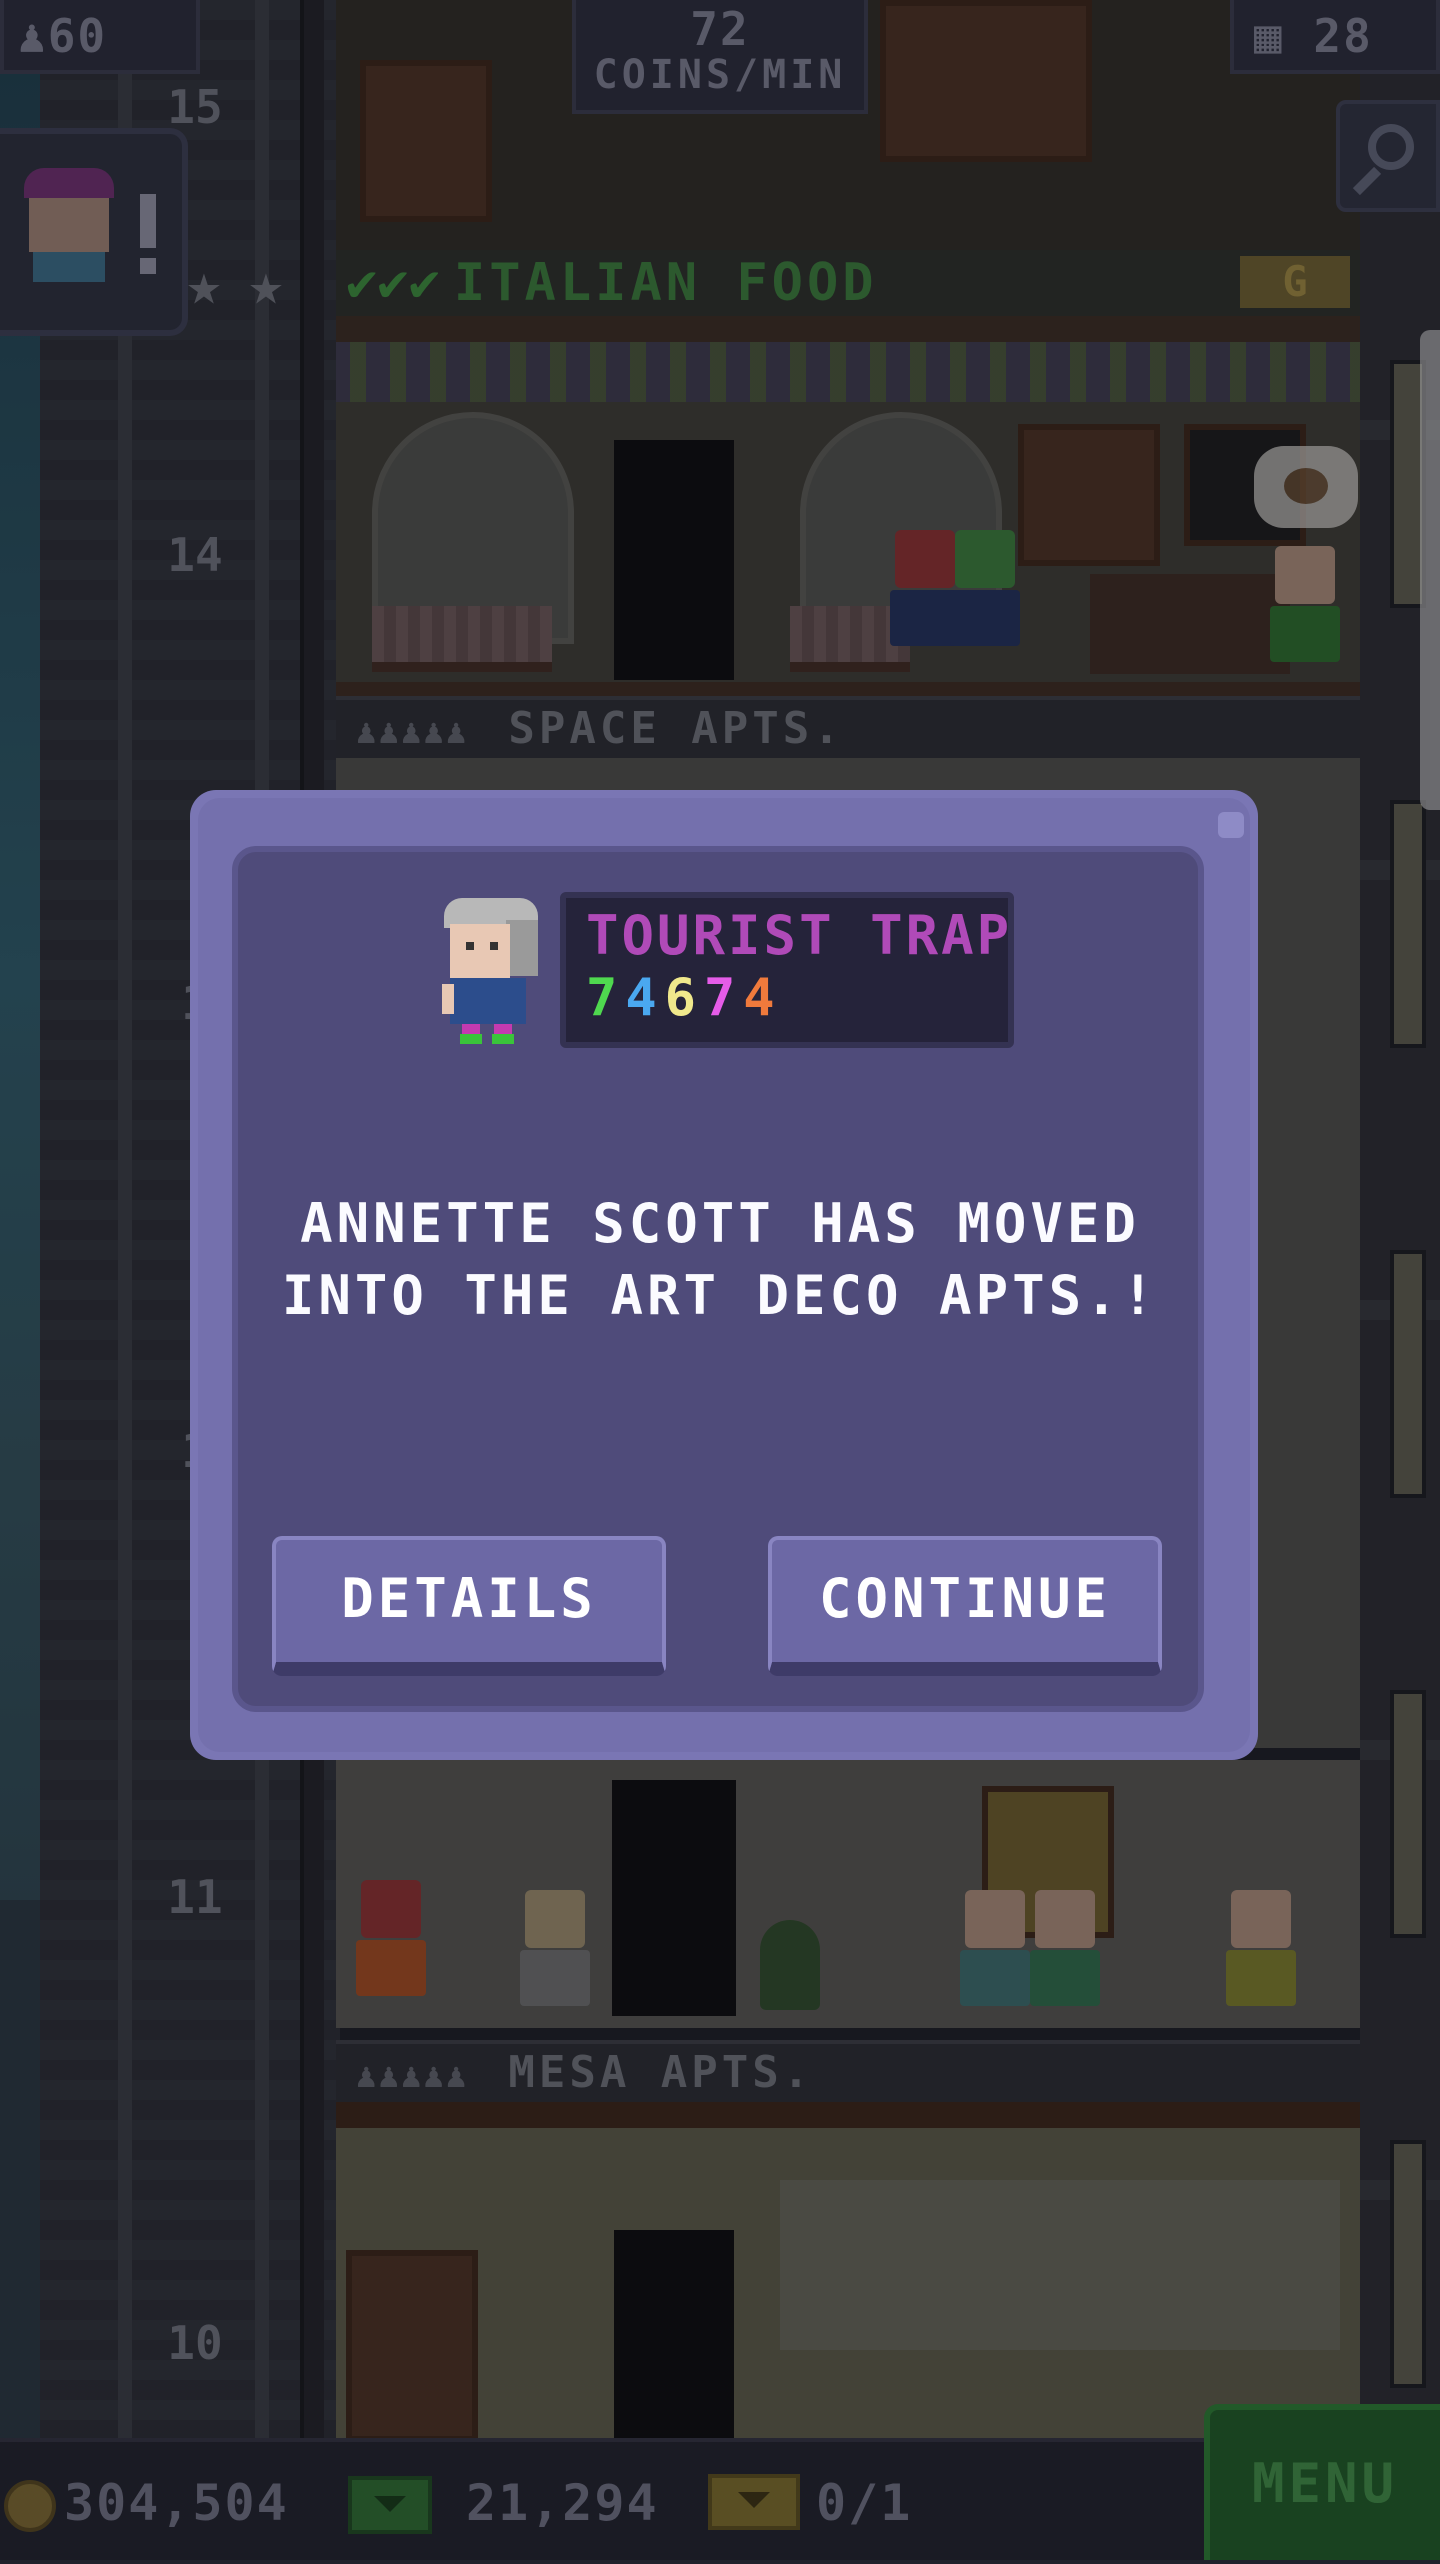 This screenshot has width=1440, height=2564. Describe the element at coordinates (491, 973) in the screenshot. I see `resident-portrait` at that location.